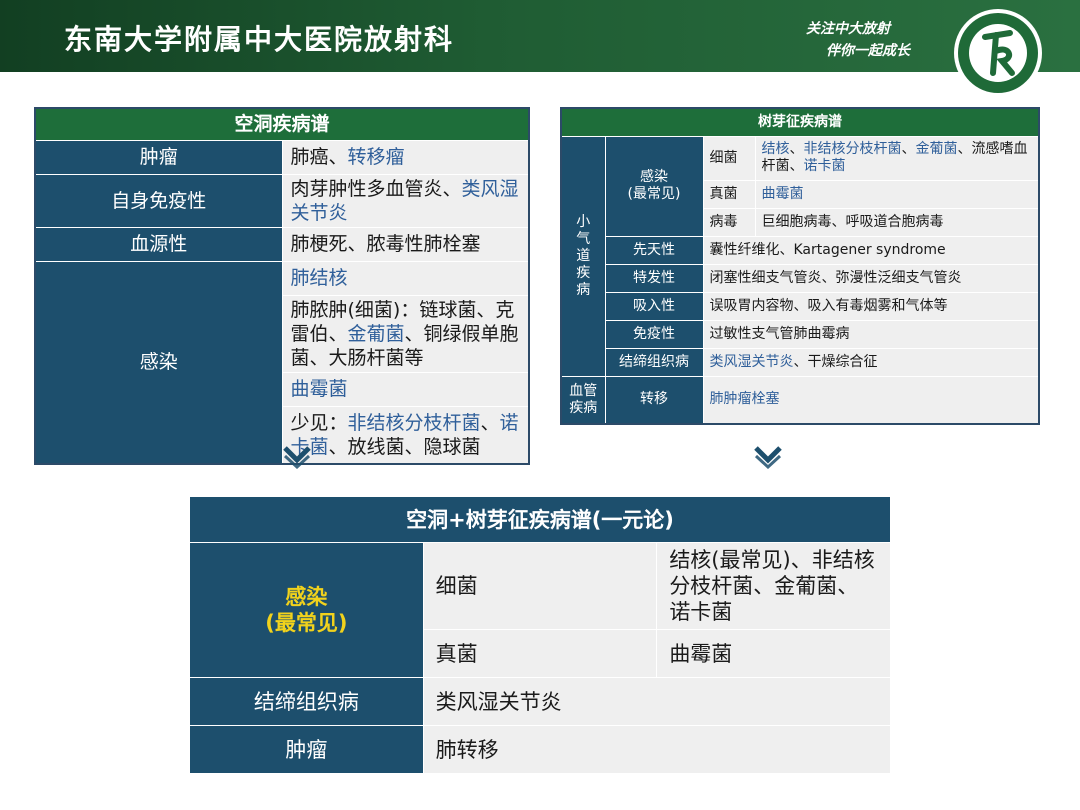 The width and height of the screenshot is (1080, 810). Describe the element at coordinates (775, 149) in the screenshot. I see `text-highlight: 结核` at that location.